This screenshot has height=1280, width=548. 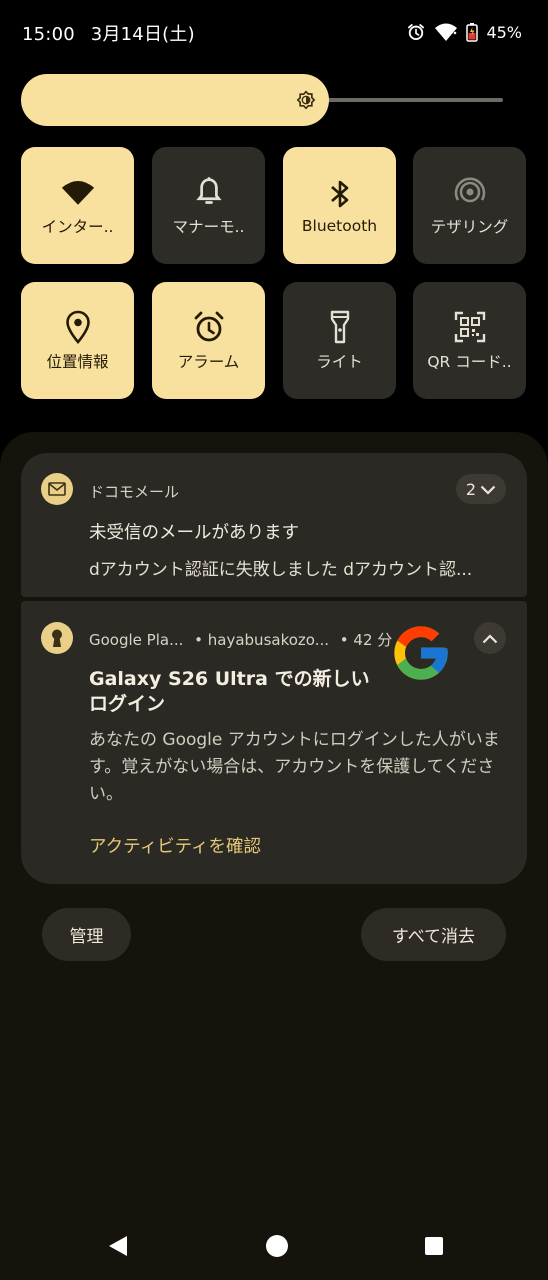 I want to click on notification-header: Google Pla... • hayabusakozo... • 42 分, so click(x=240, y=639).